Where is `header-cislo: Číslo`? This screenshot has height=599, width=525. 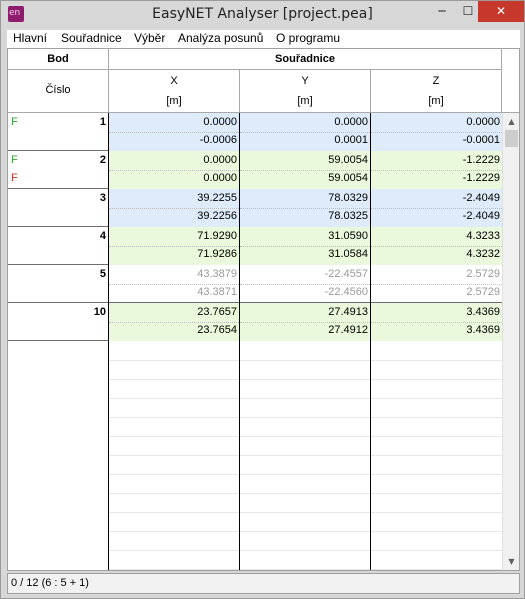
header-cislo: Číslo is located at coordinates (58, 91).